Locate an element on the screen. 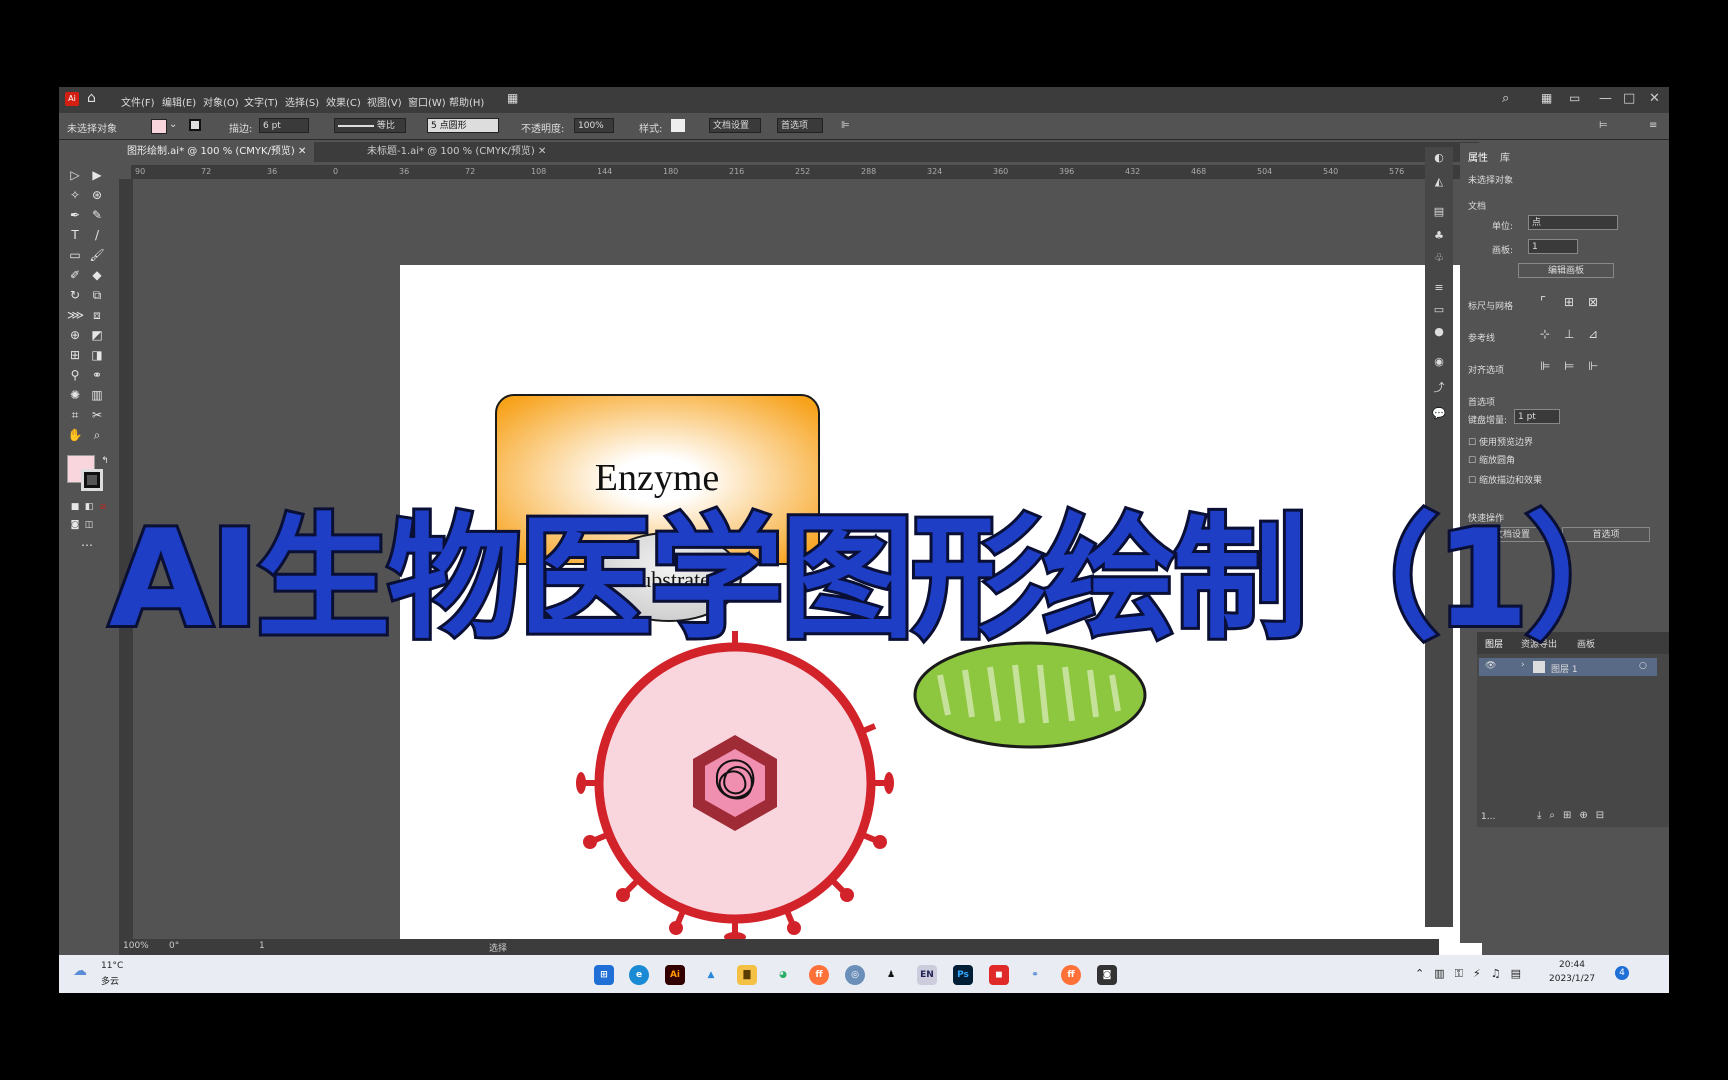 The image size is (1728, 1080). file-explorer-icon: ▇ is located at coordinates (747, 975).